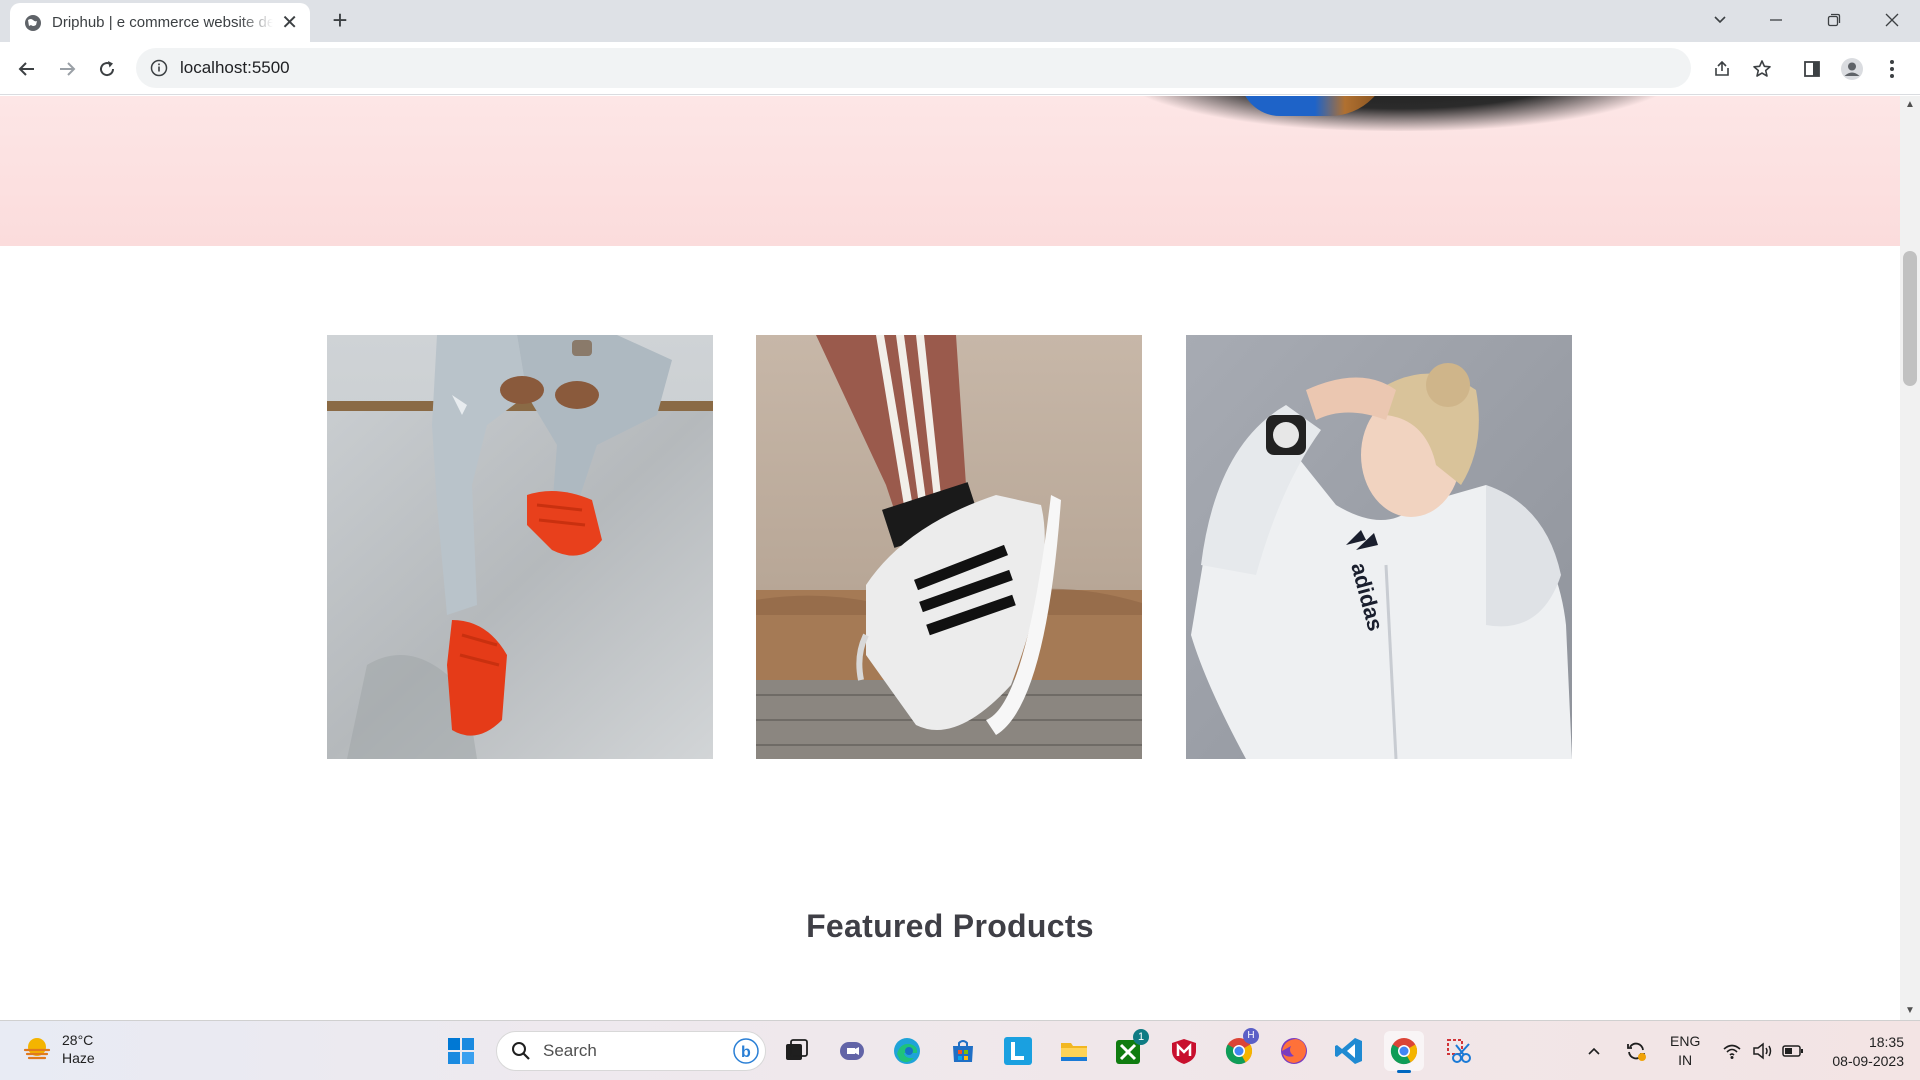  What do you see at coordinates (1812, 69) in the screenshot?
I see `side-panel-icon` at bounding box center [1812, 69].